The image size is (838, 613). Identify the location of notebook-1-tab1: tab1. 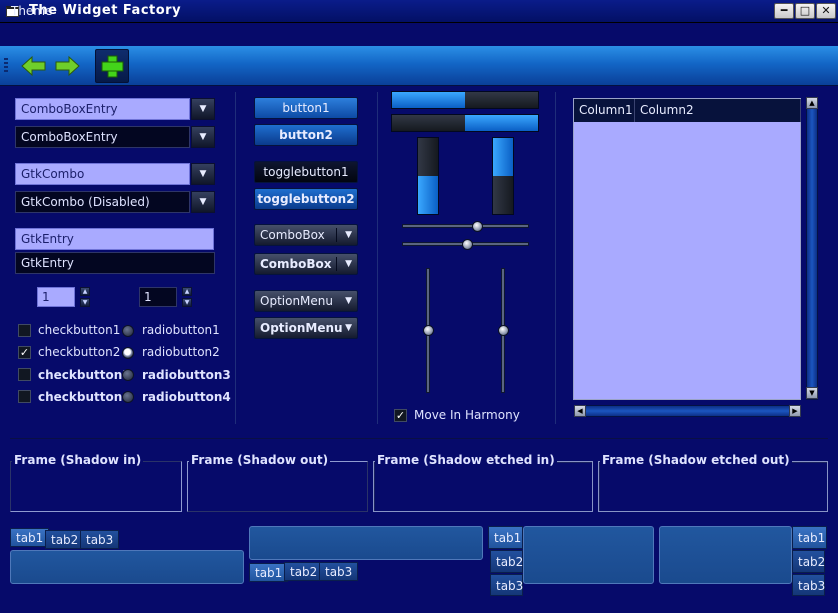
(30, 537).